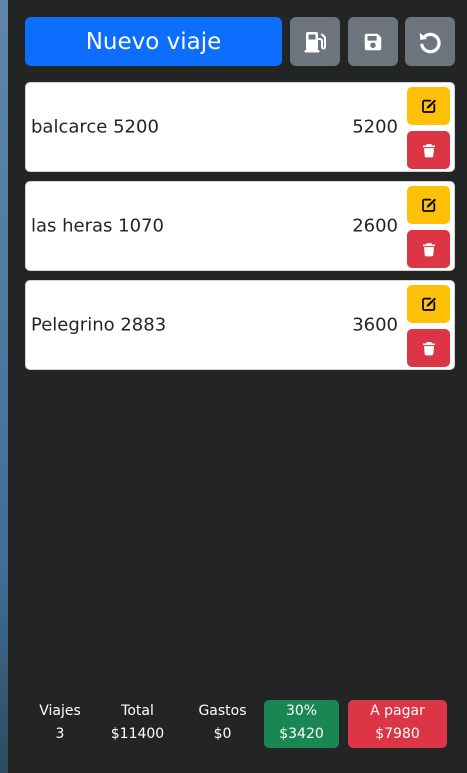 The width and height of the screenshot is (467, 773). I want to click on trip-card: balcarce 5200 5200, so click(240, 127).